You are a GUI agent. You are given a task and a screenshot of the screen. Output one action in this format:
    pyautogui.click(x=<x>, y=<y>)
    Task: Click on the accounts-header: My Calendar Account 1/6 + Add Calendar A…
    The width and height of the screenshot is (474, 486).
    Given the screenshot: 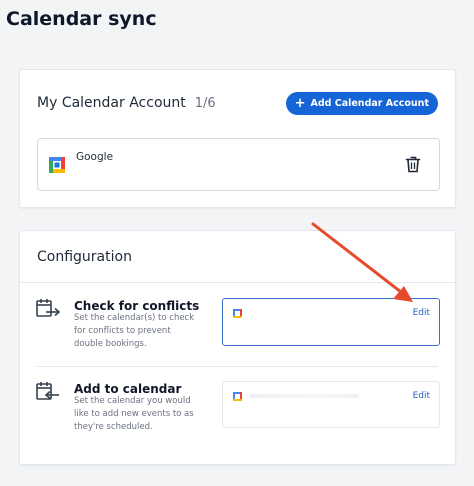 What is the action you would take?
    pyautogui.click(x=237, y=103)
    